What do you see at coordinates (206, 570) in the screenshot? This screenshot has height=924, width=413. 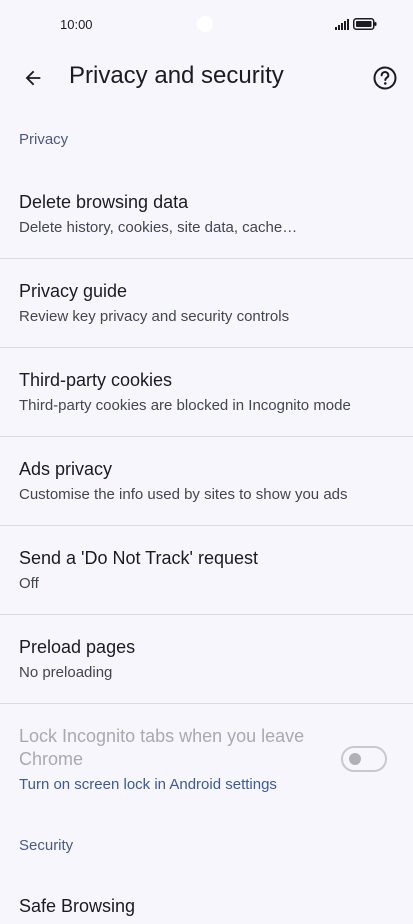 I see `do-not-track-item: Send a 'Do Not Track' request Off` at bounding box center [206, 570].